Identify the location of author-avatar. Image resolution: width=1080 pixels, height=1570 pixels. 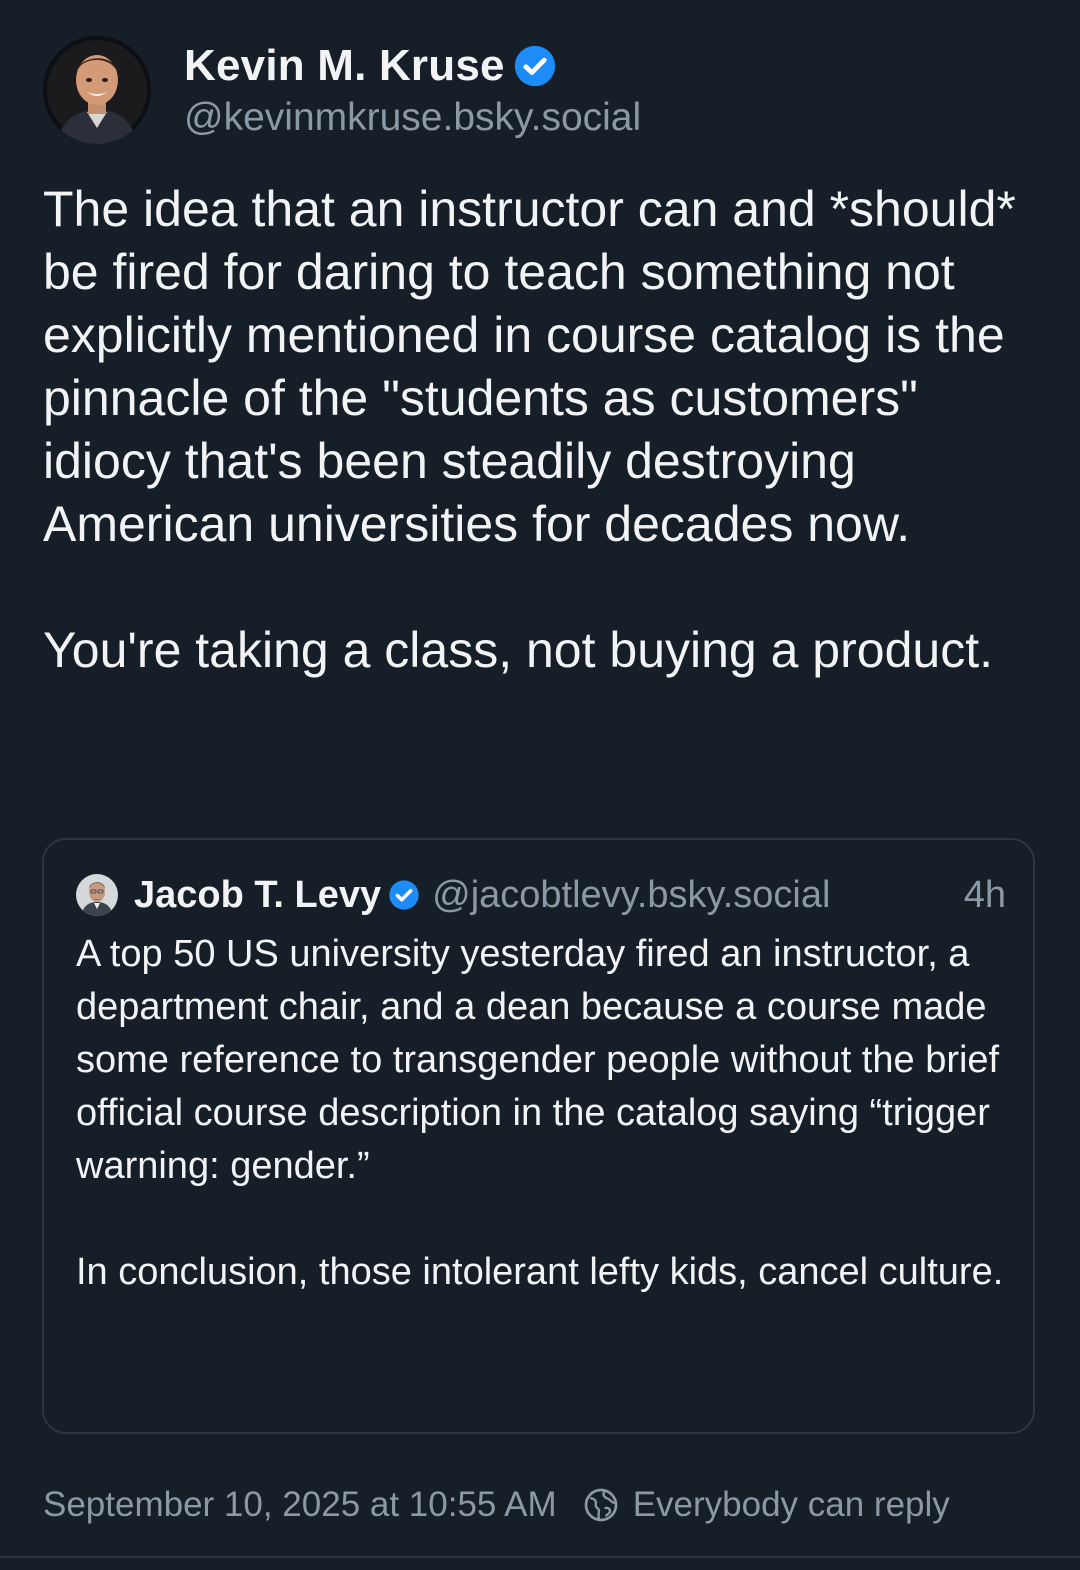
(97, 90).